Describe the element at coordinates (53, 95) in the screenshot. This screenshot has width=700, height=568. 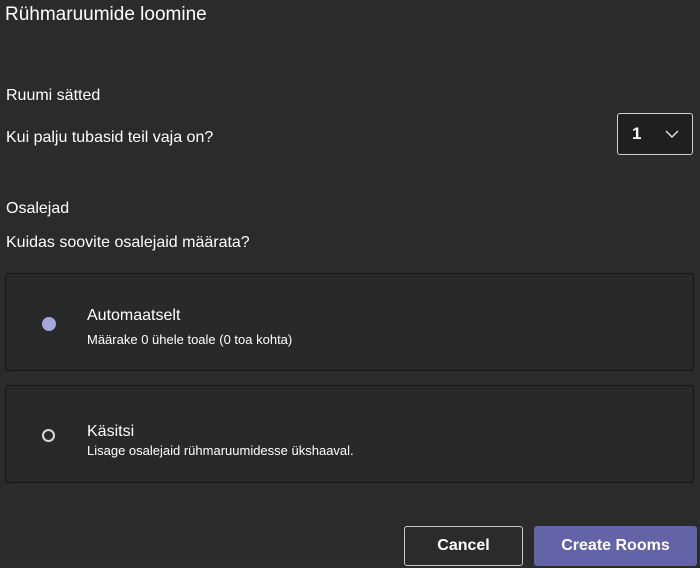
I see `room-settings-label: Ruumi sätted` at that location.